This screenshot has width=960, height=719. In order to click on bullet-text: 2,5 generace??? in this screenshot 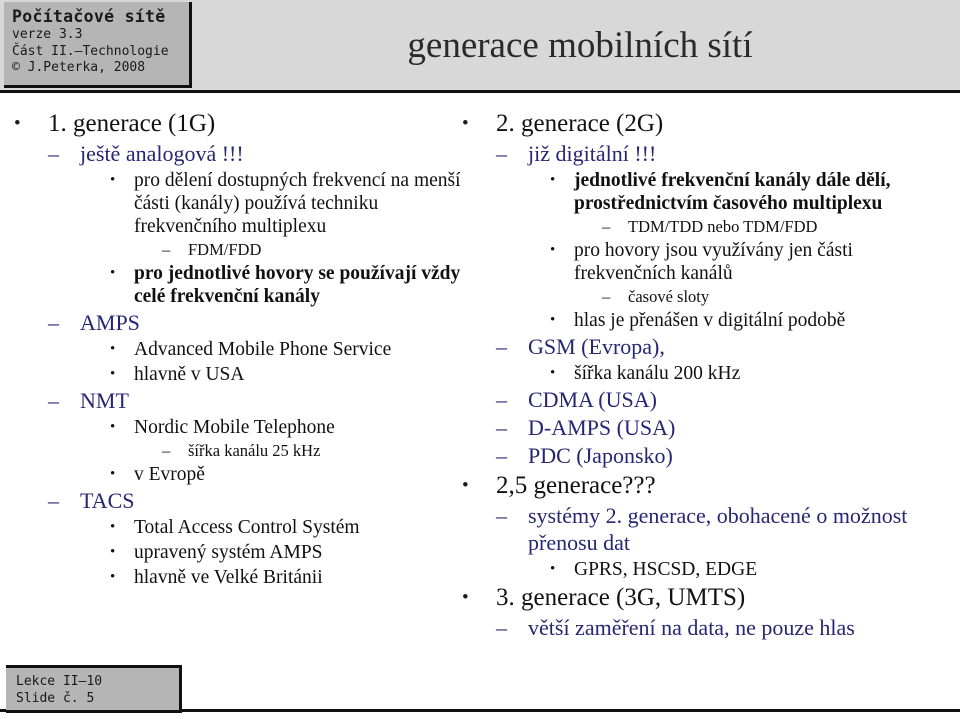, I will do `click(576, 485)`.